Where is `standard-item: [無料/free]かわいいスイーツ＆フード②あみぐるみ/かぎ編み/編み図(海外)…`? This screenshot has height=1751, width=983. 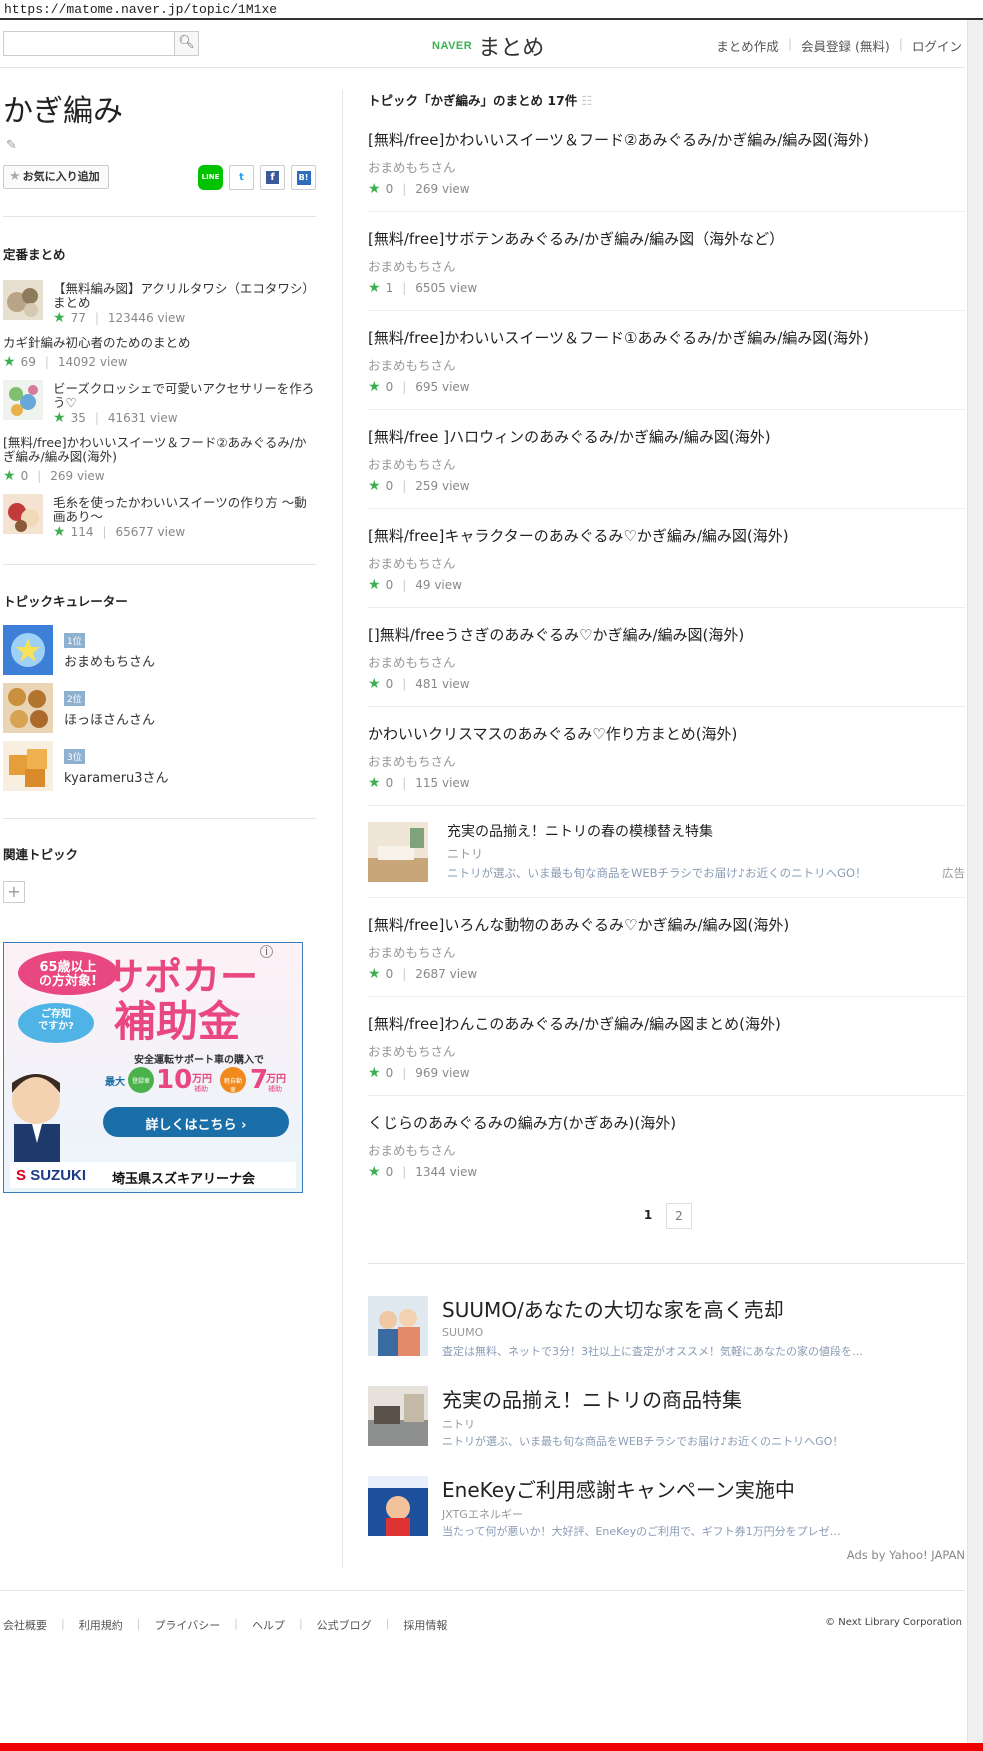
standard-item: [無料/free]かわいいスイーツ＆フード②あみぐるみ/かぎ編み/編み図(海外)… is located at coordinates (161, 460).